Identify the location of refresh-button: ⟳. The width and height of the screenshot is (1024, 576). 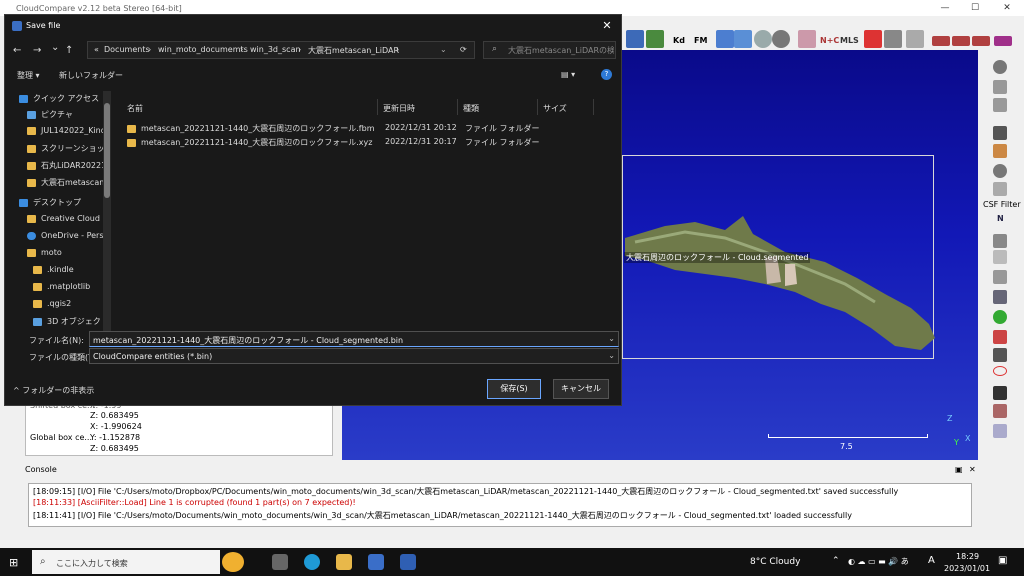
(463, 49).